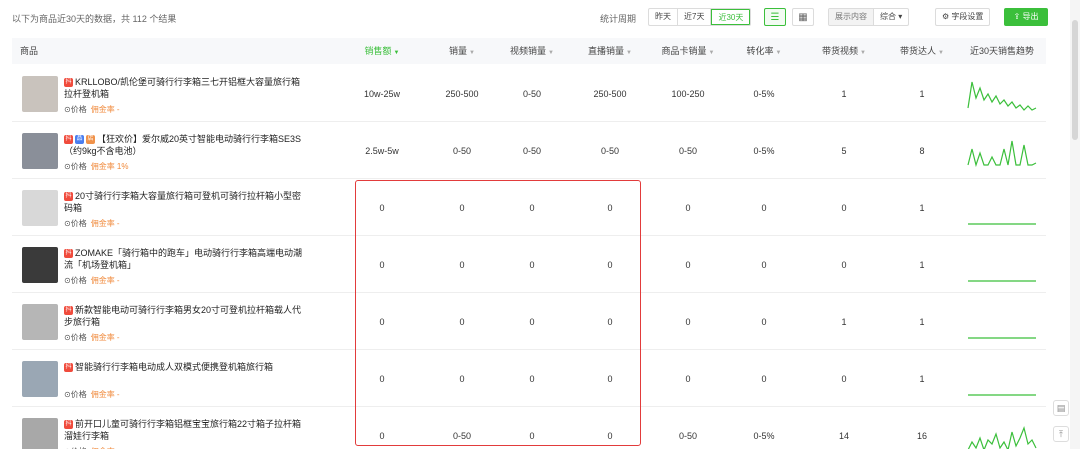 This screenshot has height=449, width=1080. I want to click on cell-influencers: 16, so click(921, 436).